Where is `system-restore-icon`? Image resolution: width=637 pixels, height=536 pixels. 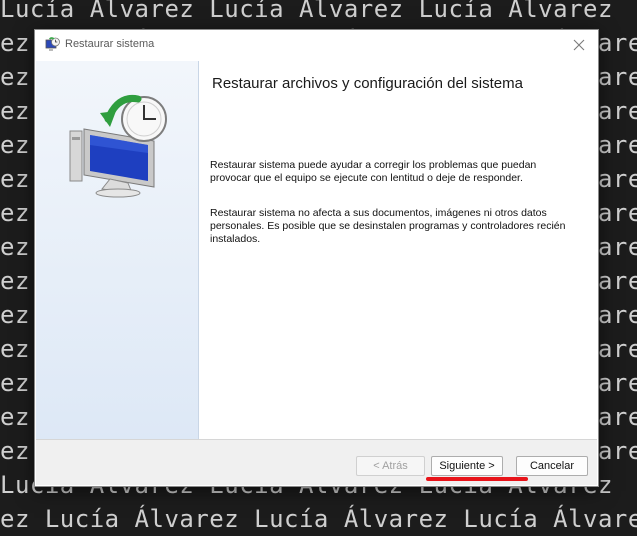
system-restore-icon is located at coordinates (52, 44).